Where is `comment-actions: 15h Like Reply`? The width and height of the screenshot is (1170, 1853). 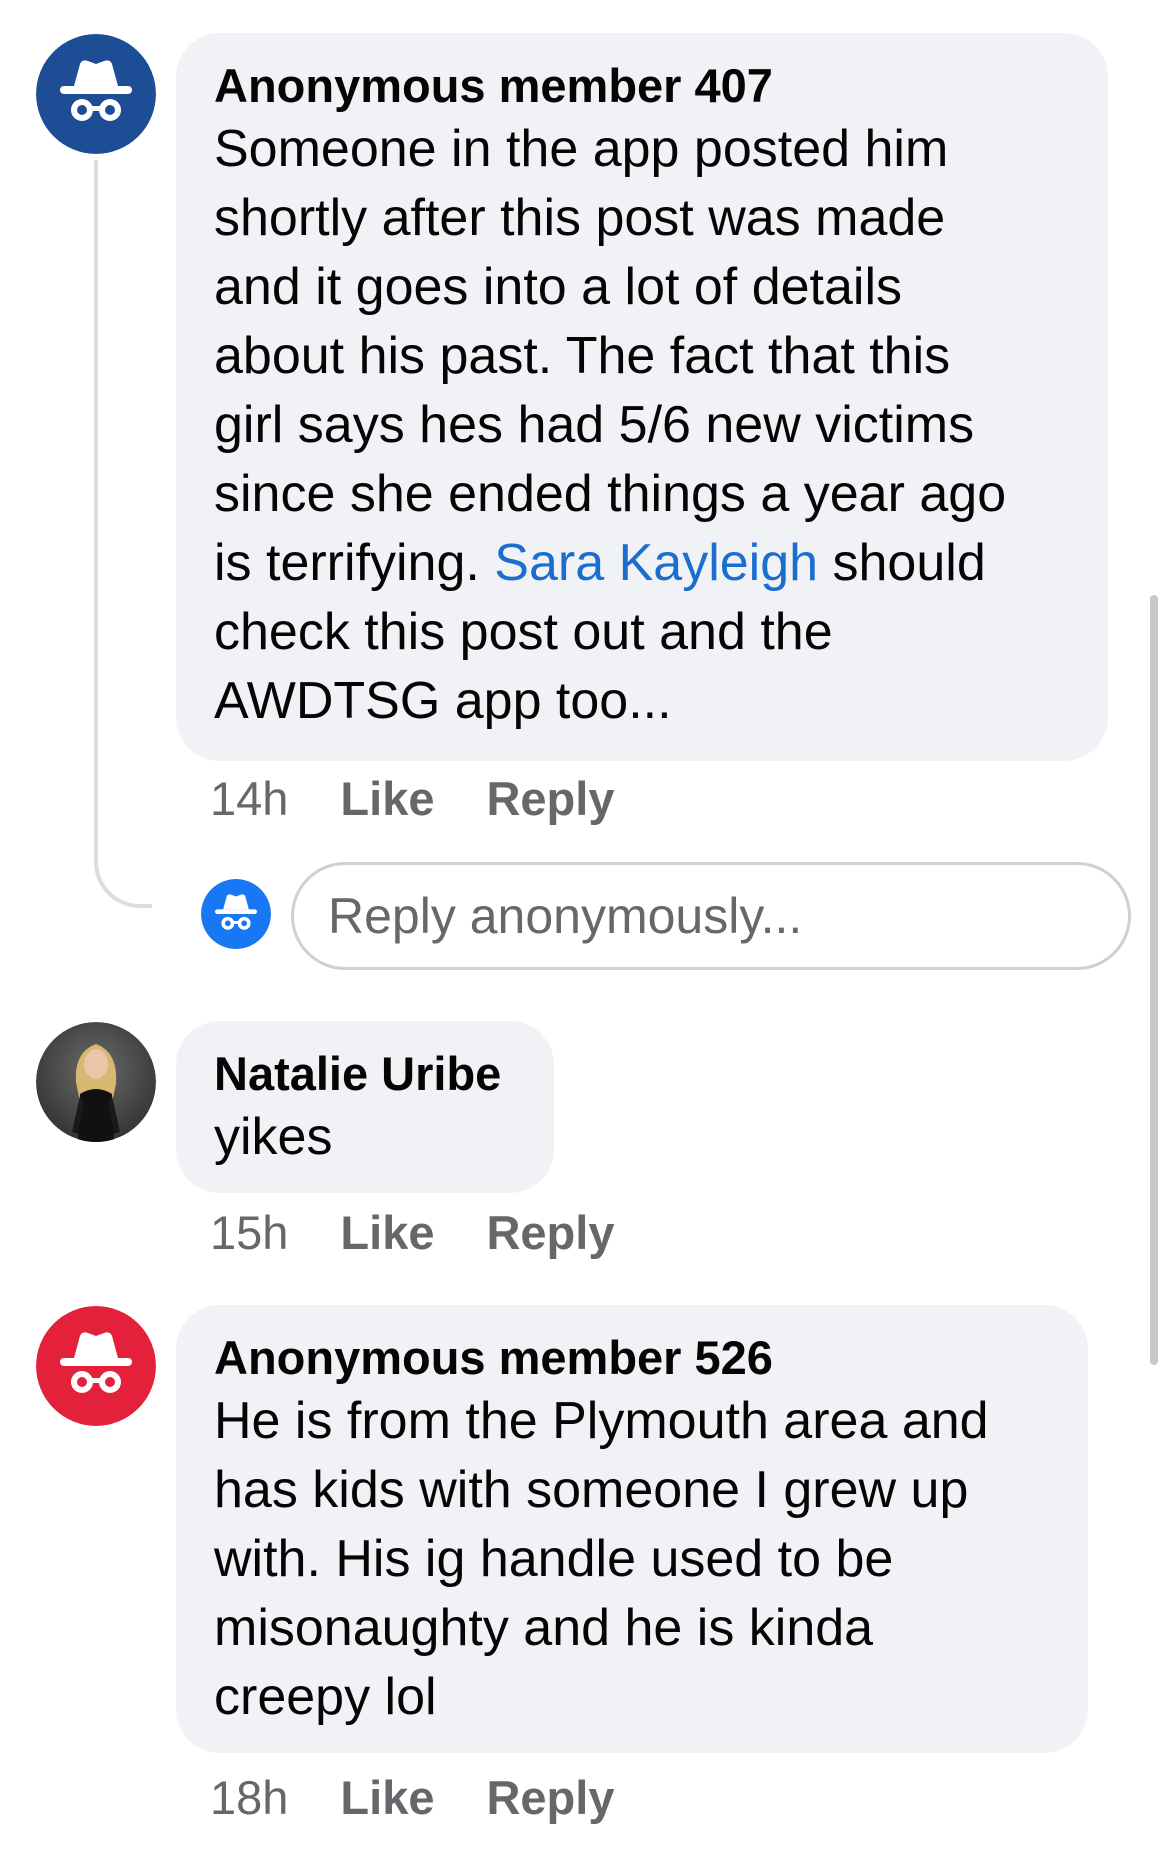
comment-actions: 15h Like Reply is located at coordinates (438, 1233).